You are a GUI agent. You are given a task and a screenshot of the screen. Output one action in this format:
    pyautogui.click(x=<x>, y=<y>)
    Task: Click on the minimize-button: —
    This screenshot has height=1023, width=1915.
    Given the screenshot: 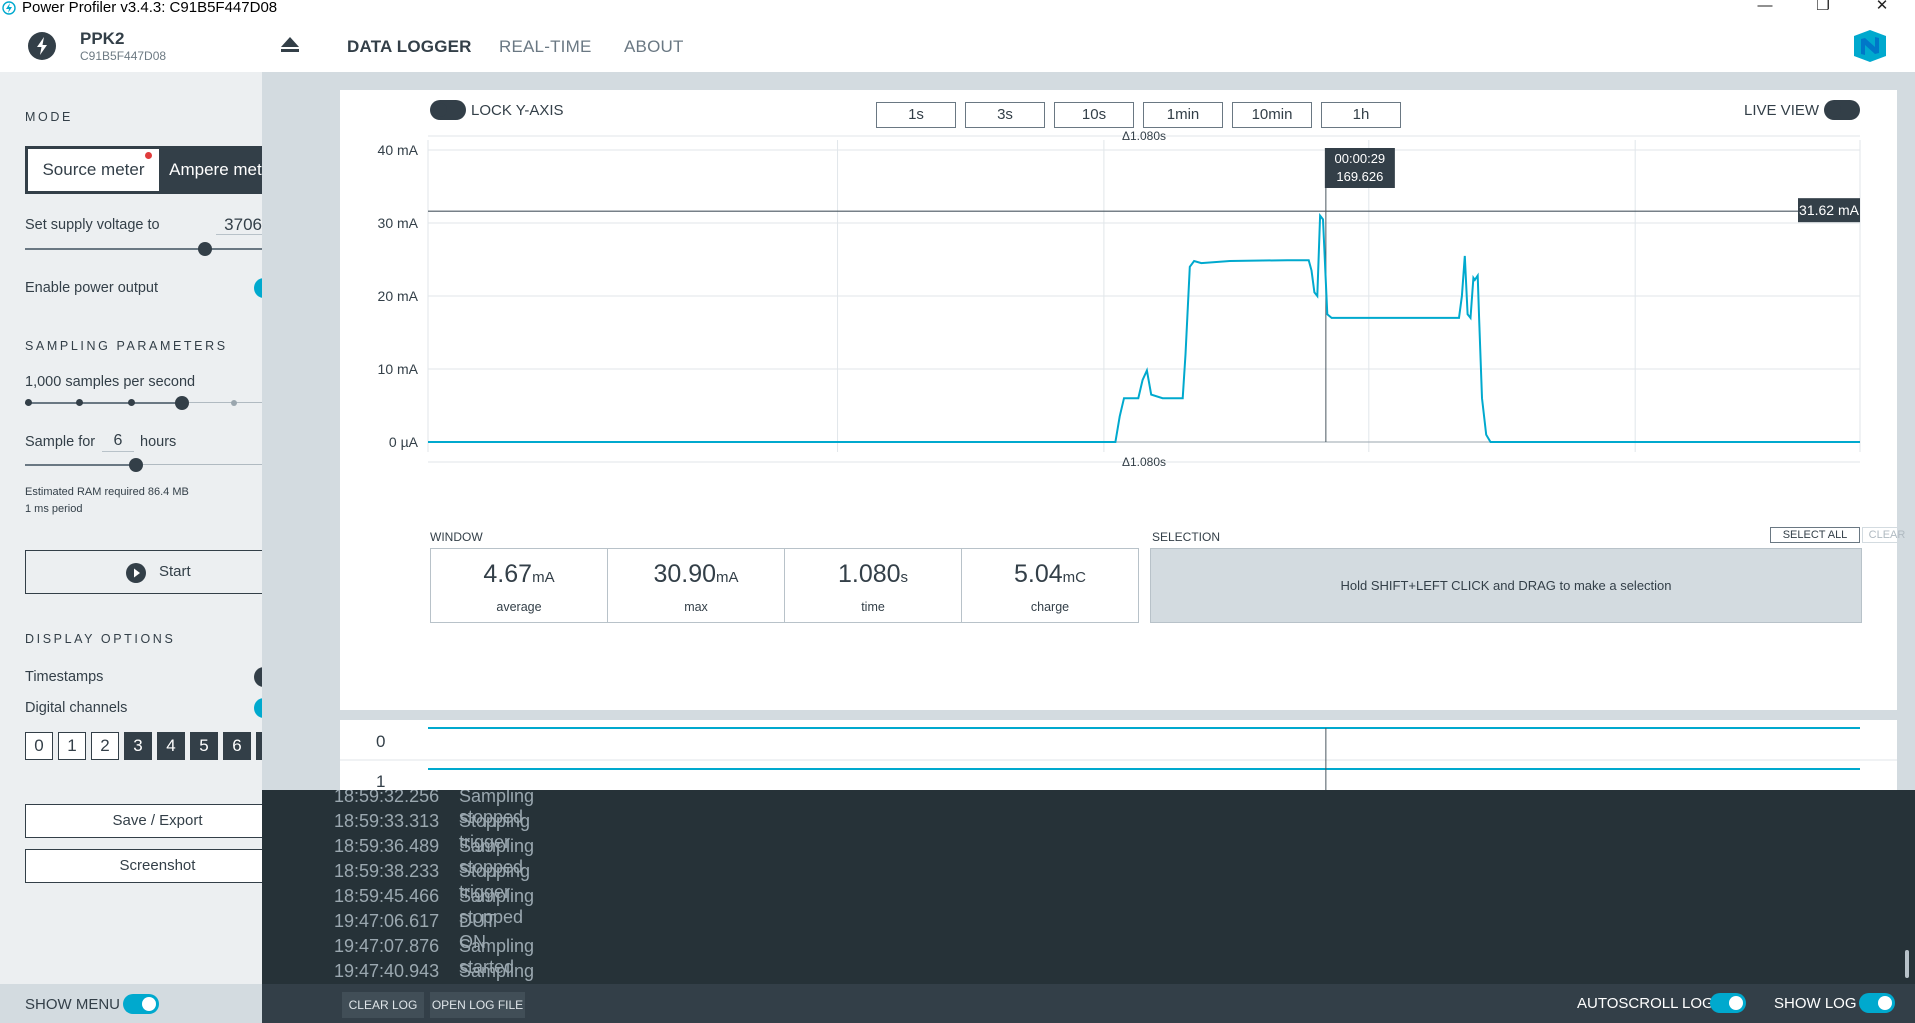 What is the action you would take?
    pyautogui.click(x=1765, y=7)
    